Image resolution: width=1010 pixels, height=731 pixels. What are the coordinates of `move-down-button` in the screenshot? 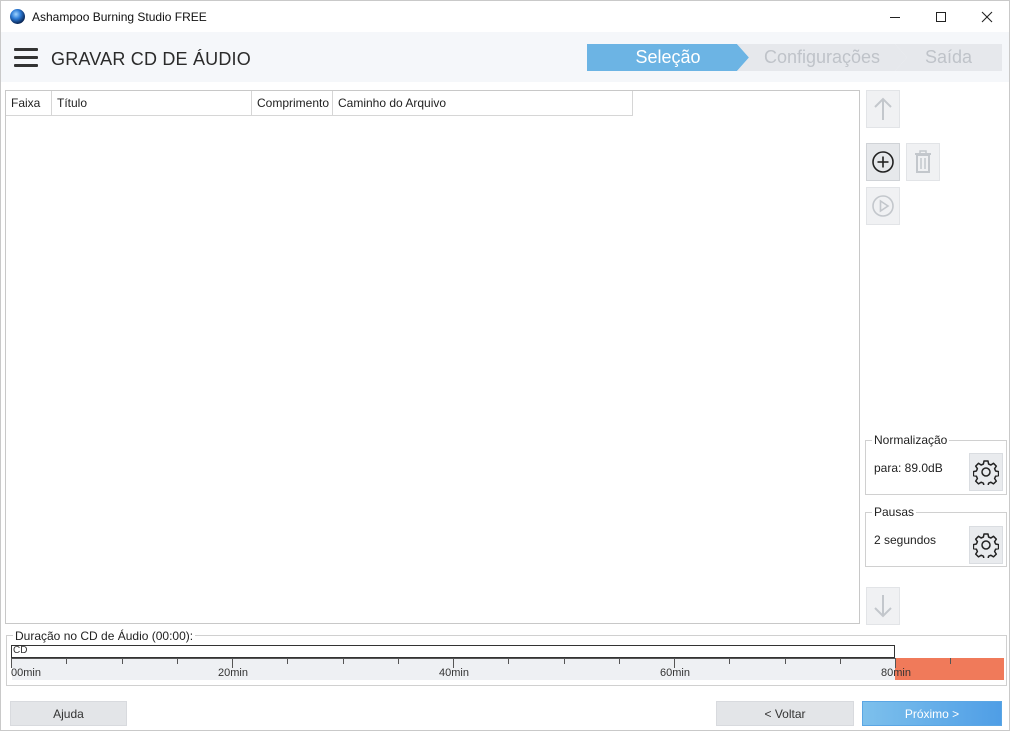 It's located at (883, 606).